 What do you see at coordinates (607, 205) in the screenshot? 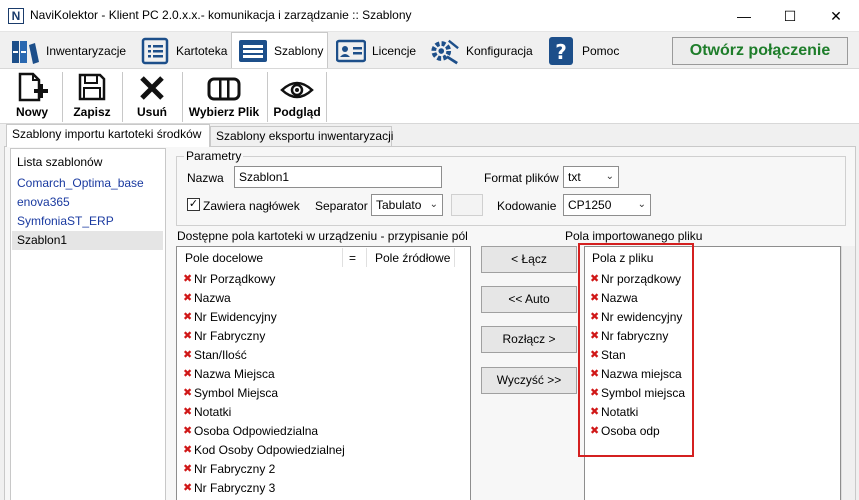
I see `encoding-select: CP1250 ⌄` at bounding box center [607, 205].